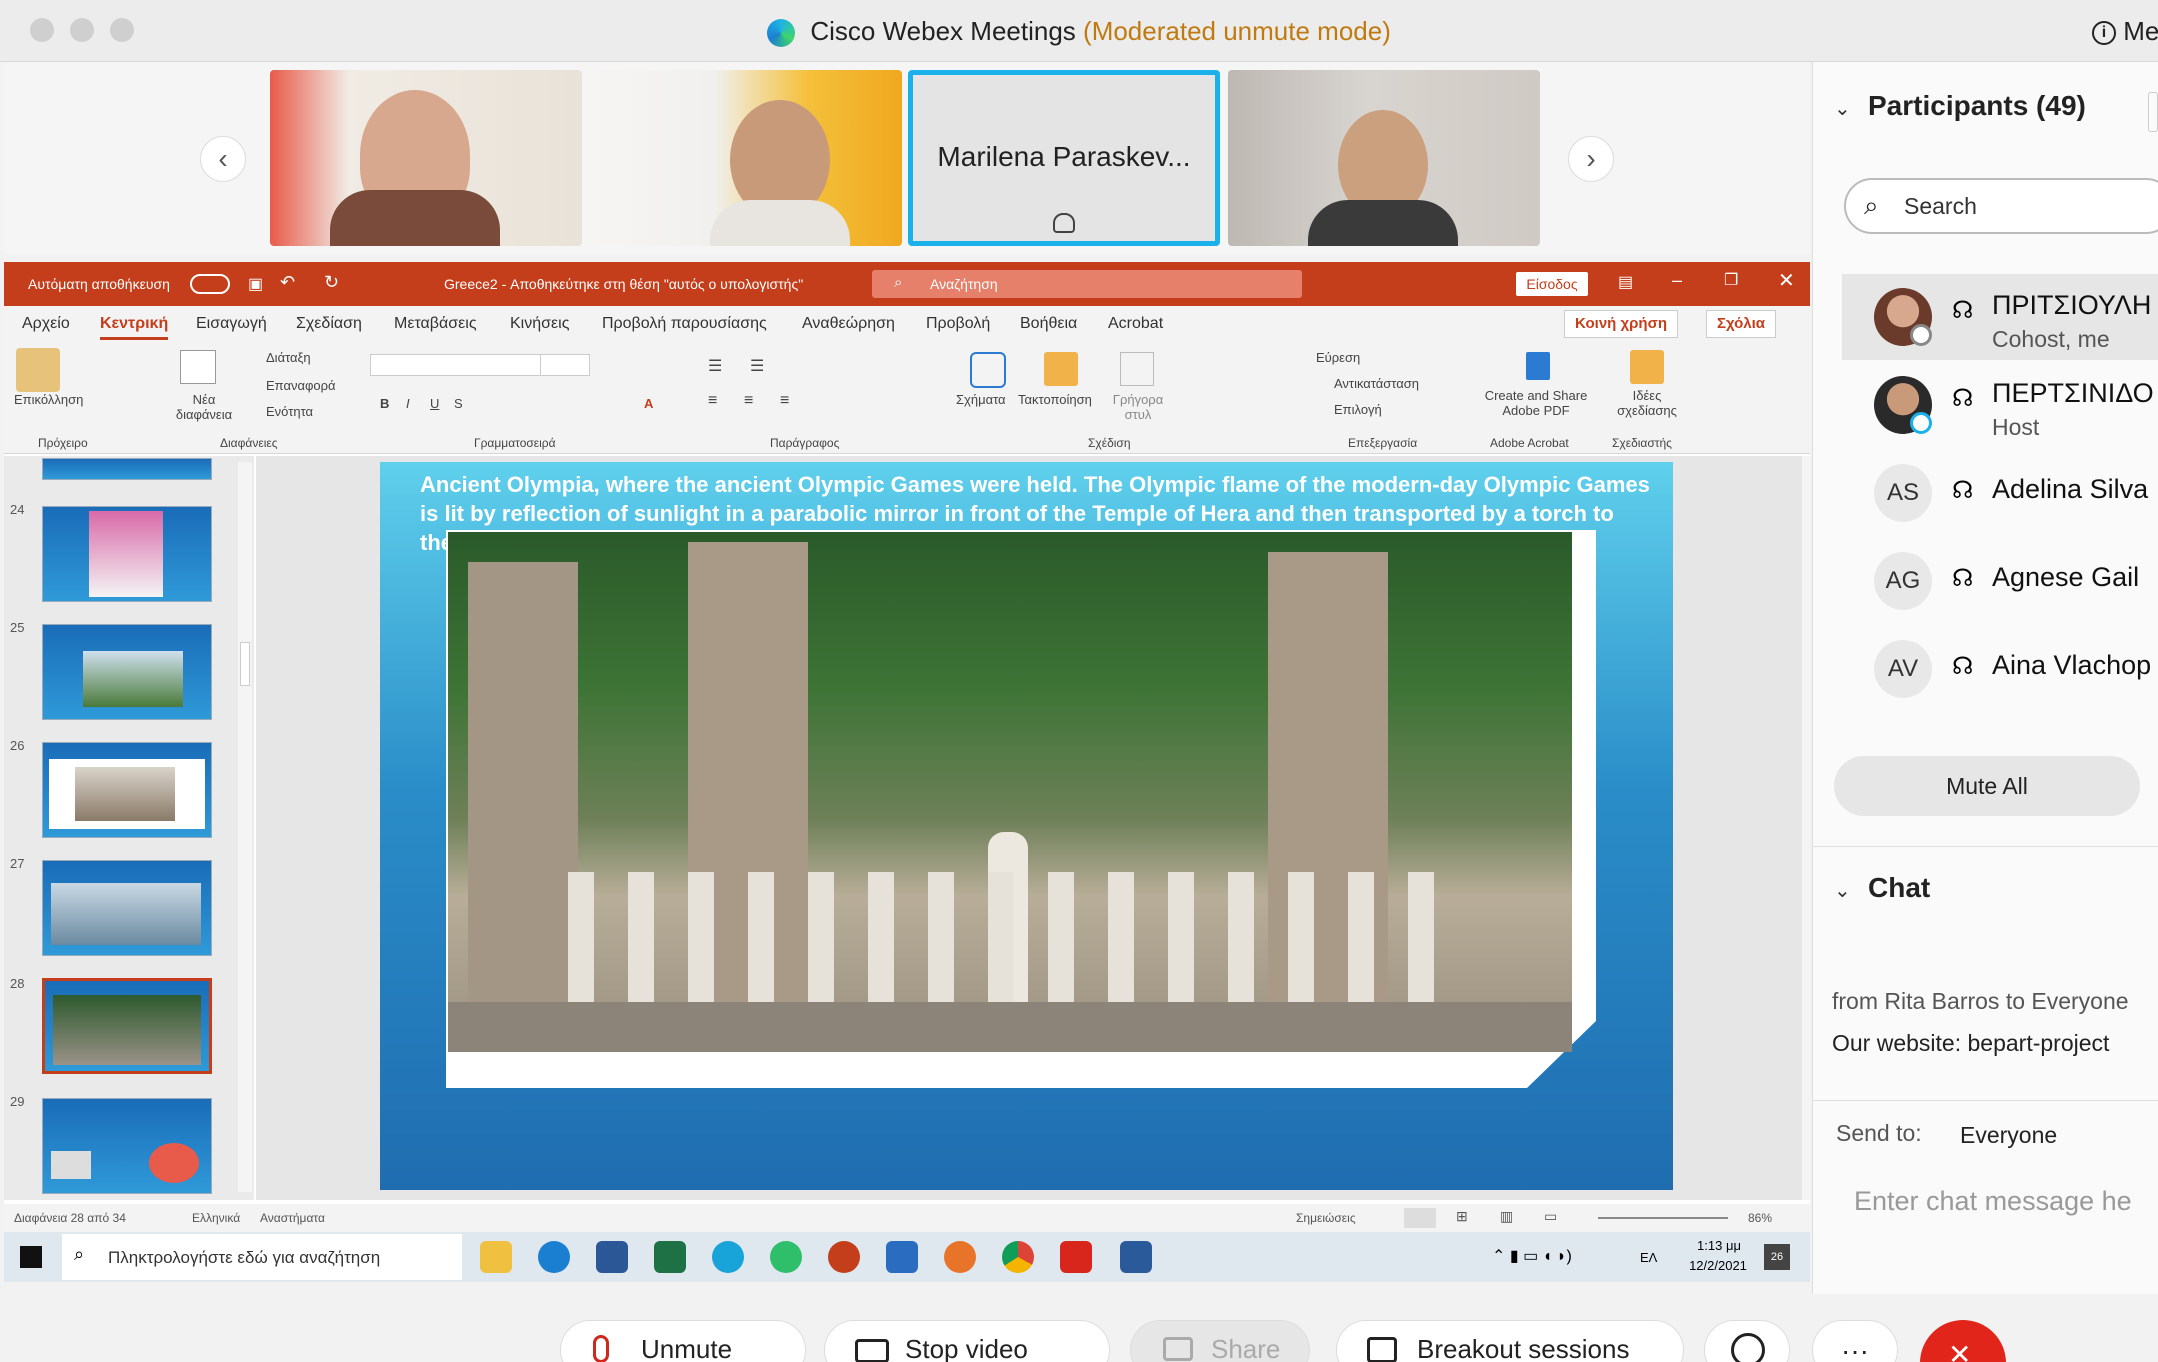  Describe the element at coordinates (289, 411) in the screenshot. I see `section-button: Ενότητα` at that location.